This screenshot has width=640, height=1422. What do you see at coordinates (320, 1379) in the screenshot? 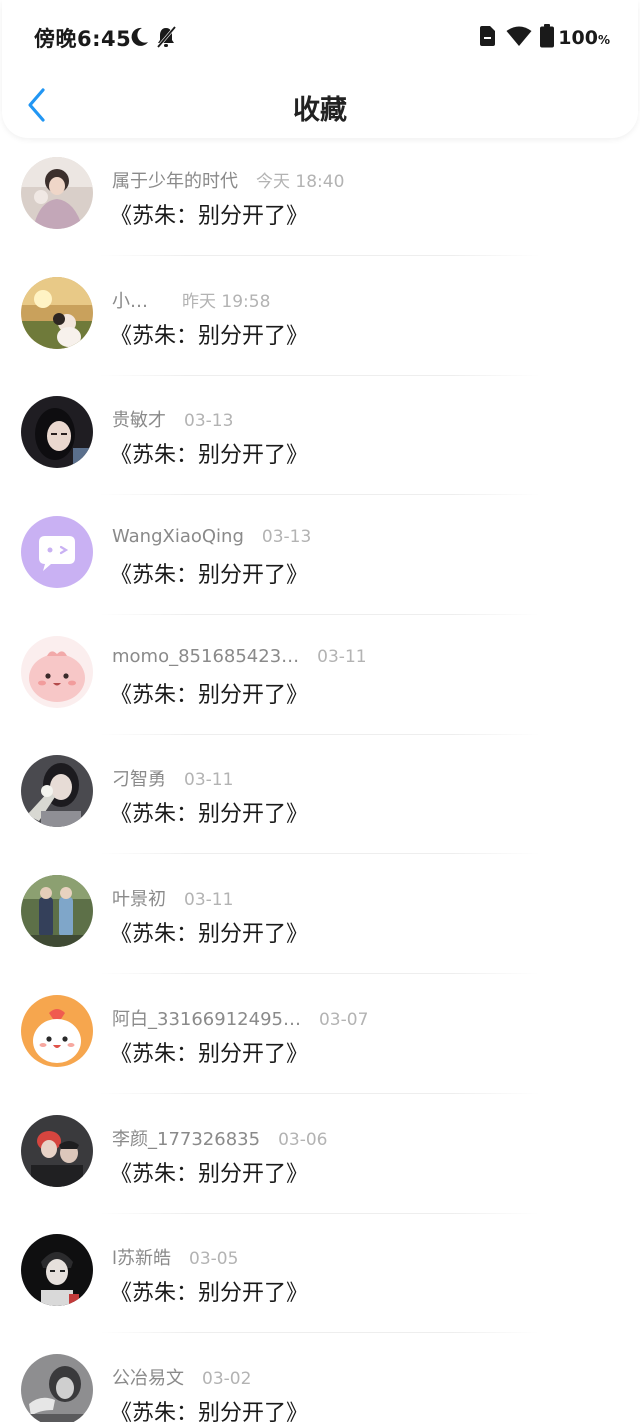
I see `list-item: 公冶易文 03-02 《苏朱：别分开了》` at bounding box center [320, 1379].